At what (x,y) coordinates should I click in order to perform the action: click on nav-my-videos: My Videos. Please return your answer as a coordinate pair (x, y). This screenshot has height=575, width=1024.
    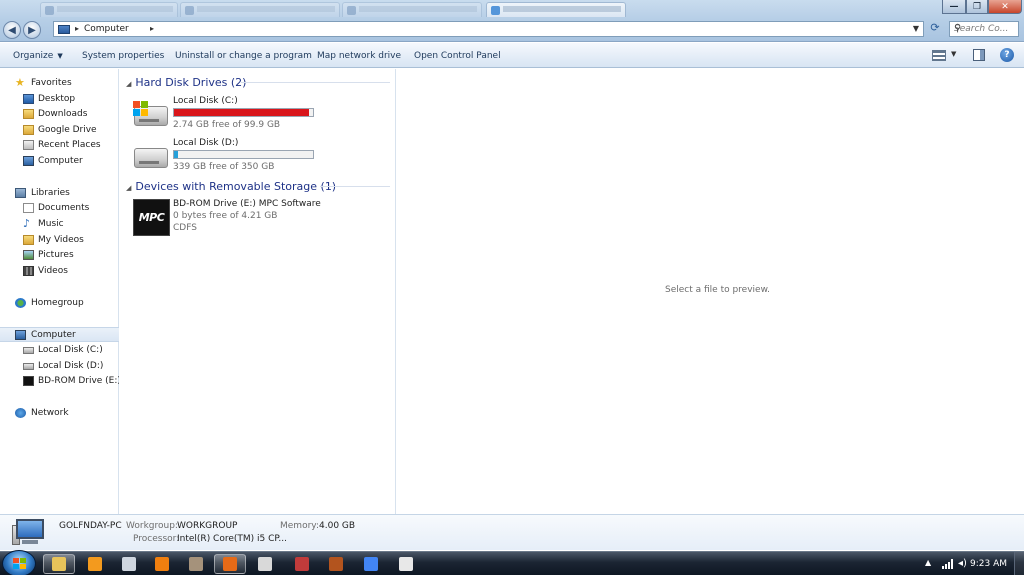
    Looking at the image, I should click on (59, 240).